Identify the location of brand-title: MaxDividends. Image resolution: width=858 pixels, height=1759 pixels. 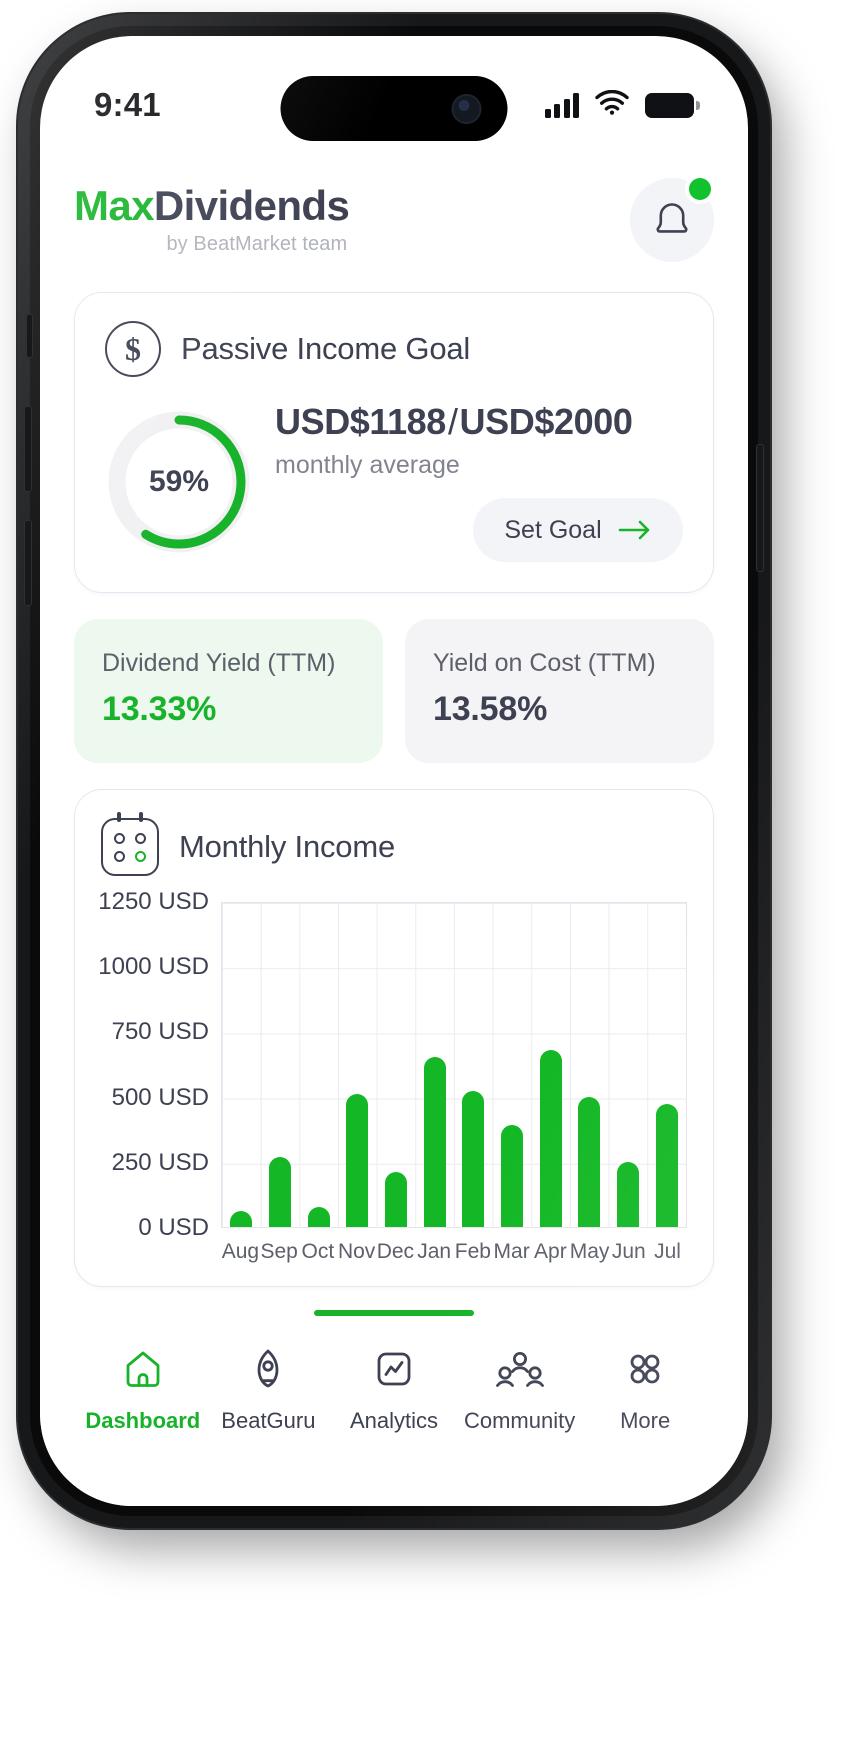
(212, 206).